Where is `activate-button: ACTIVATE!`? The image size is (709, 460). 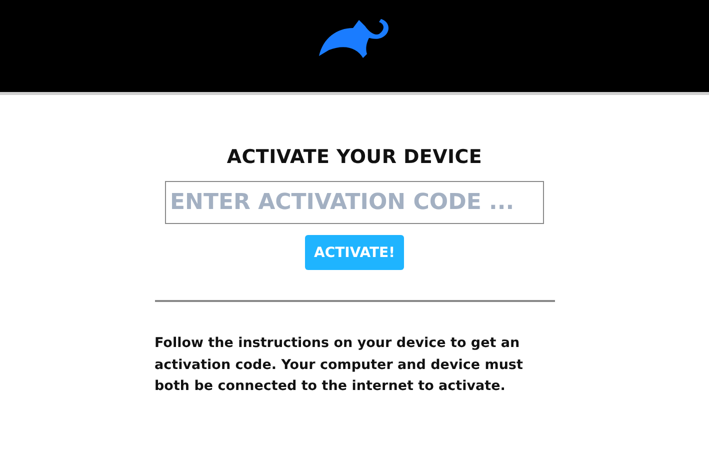
activate-button: ACTIVATE! is located at coordinates (354, 252).